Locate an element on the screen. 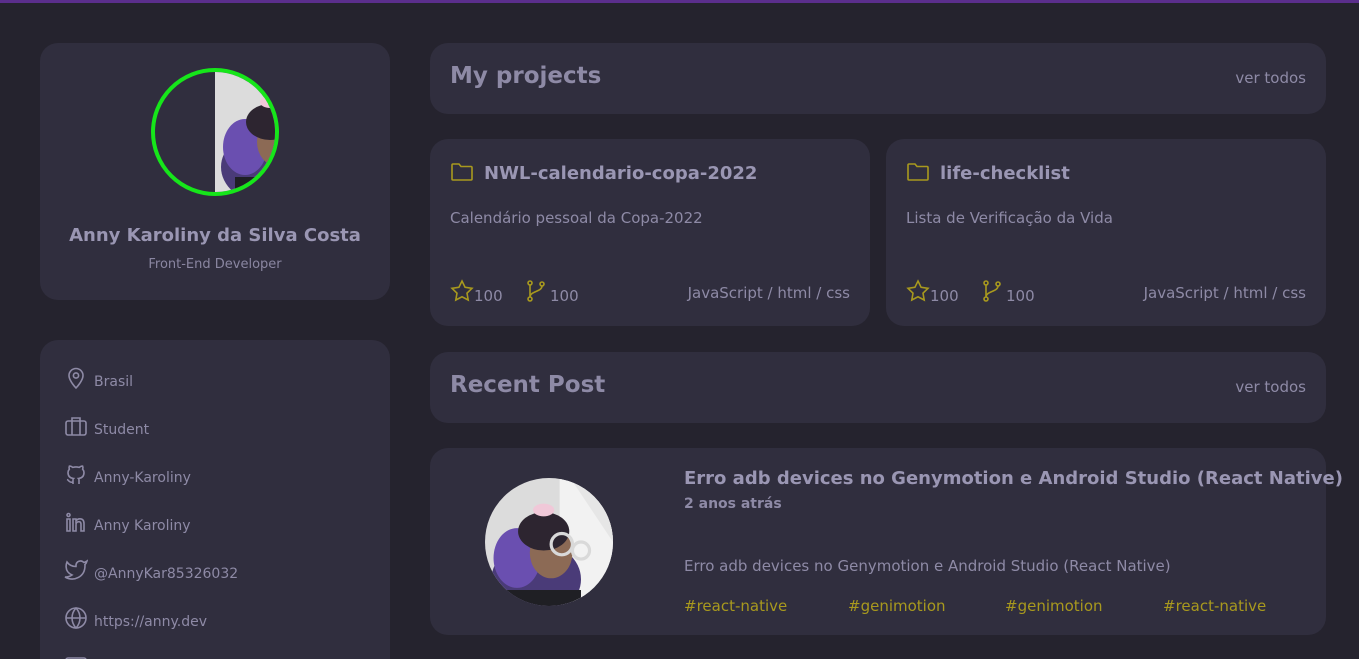 Image resolution: width=1359 pixels, height=659 pixels. info-item-location: Brasil is located at coordinates (98, 377).